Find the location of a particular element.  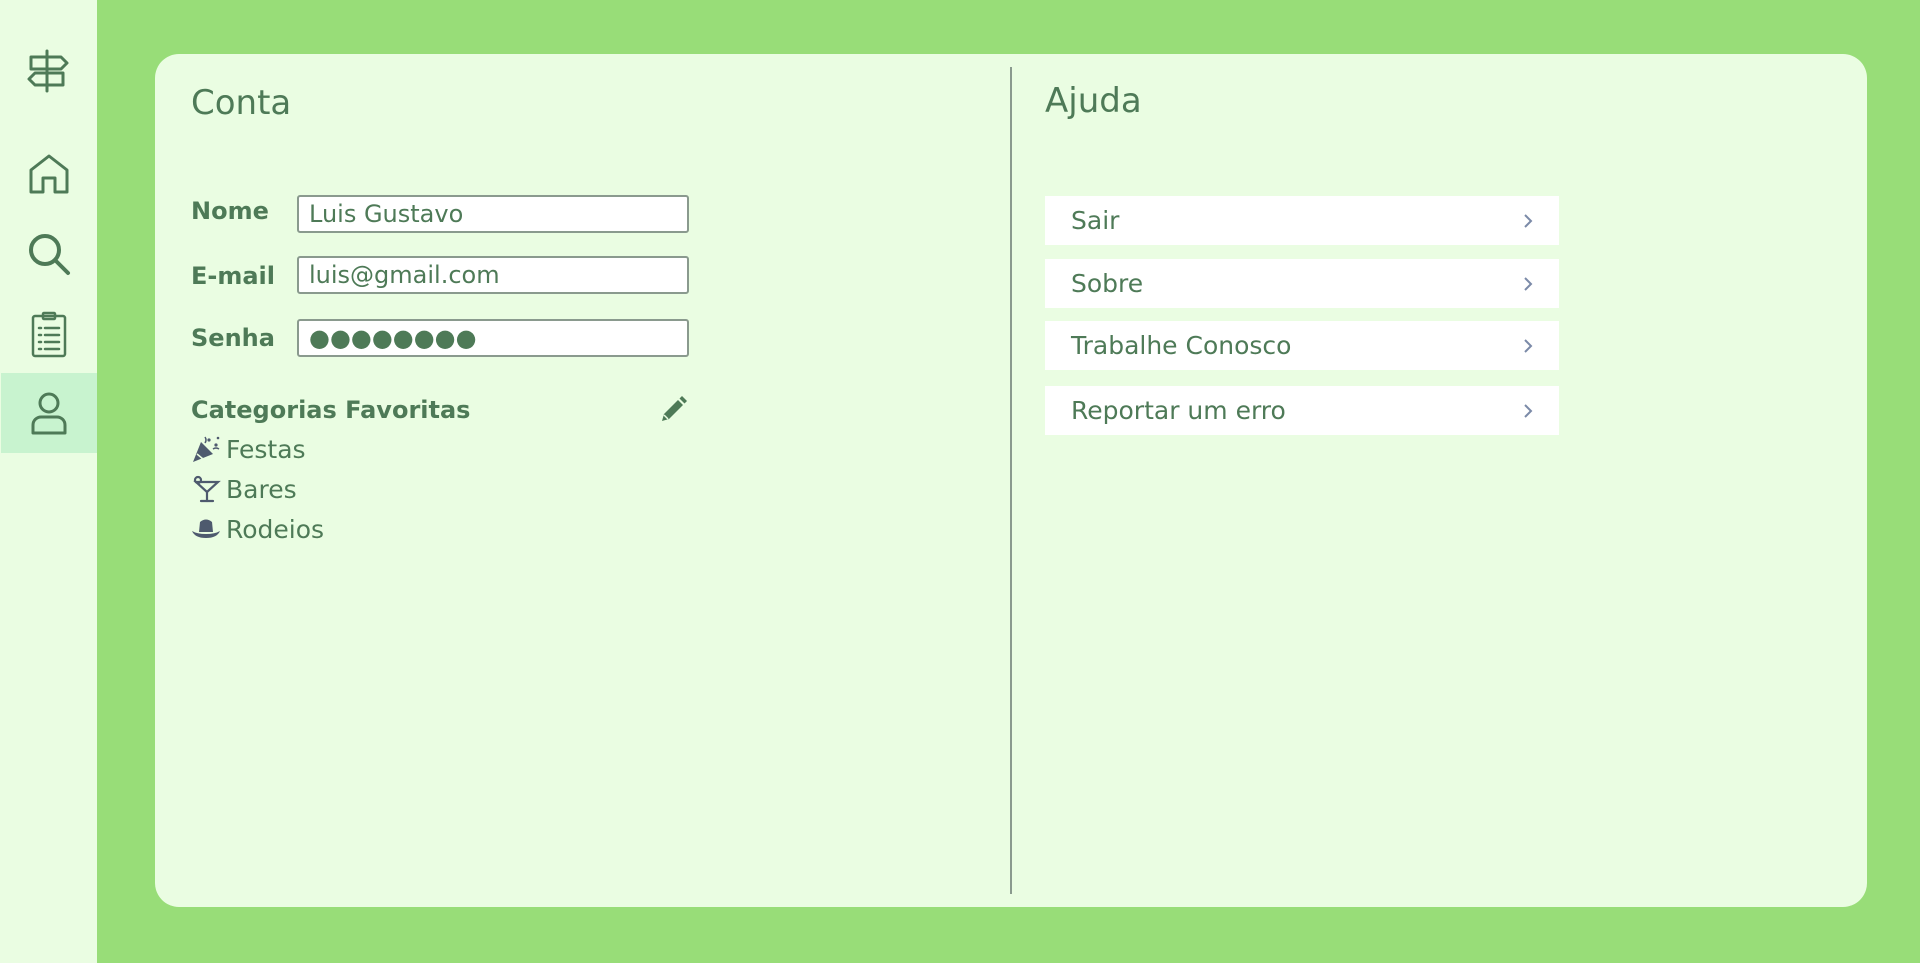

section-divider is located at coordinates (1011, 480).